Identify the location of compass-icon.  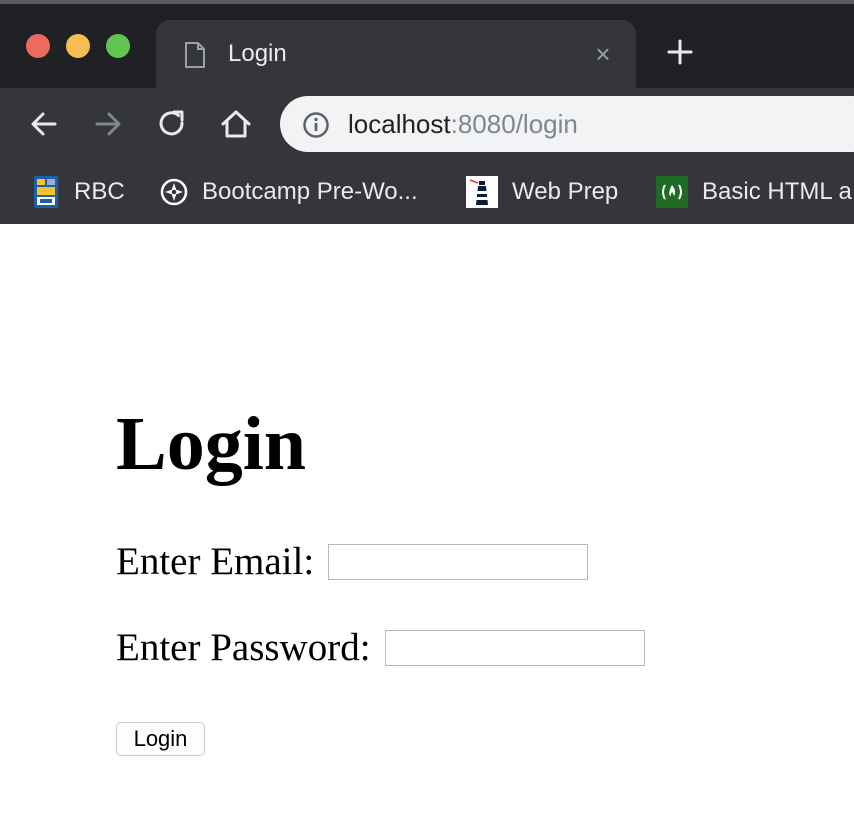
(174, 192).